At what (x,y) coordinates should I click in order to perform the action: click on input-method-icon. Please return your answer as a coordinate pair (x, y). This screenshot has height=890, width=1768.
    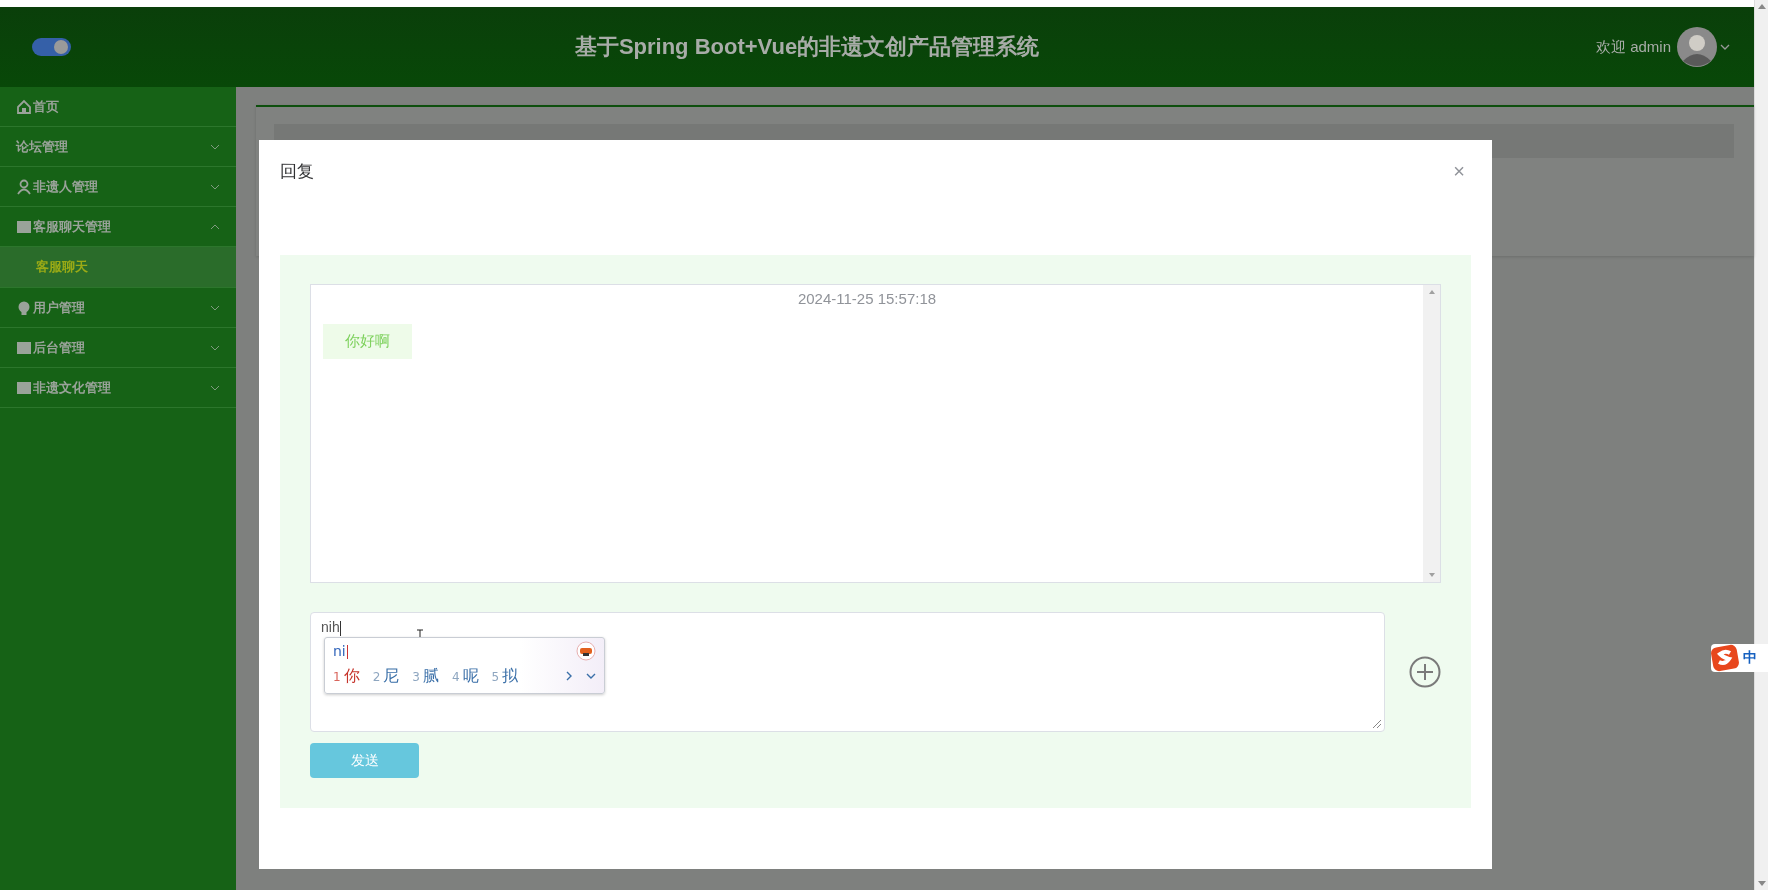
    Looking at the image, I should click on (1725, 658).